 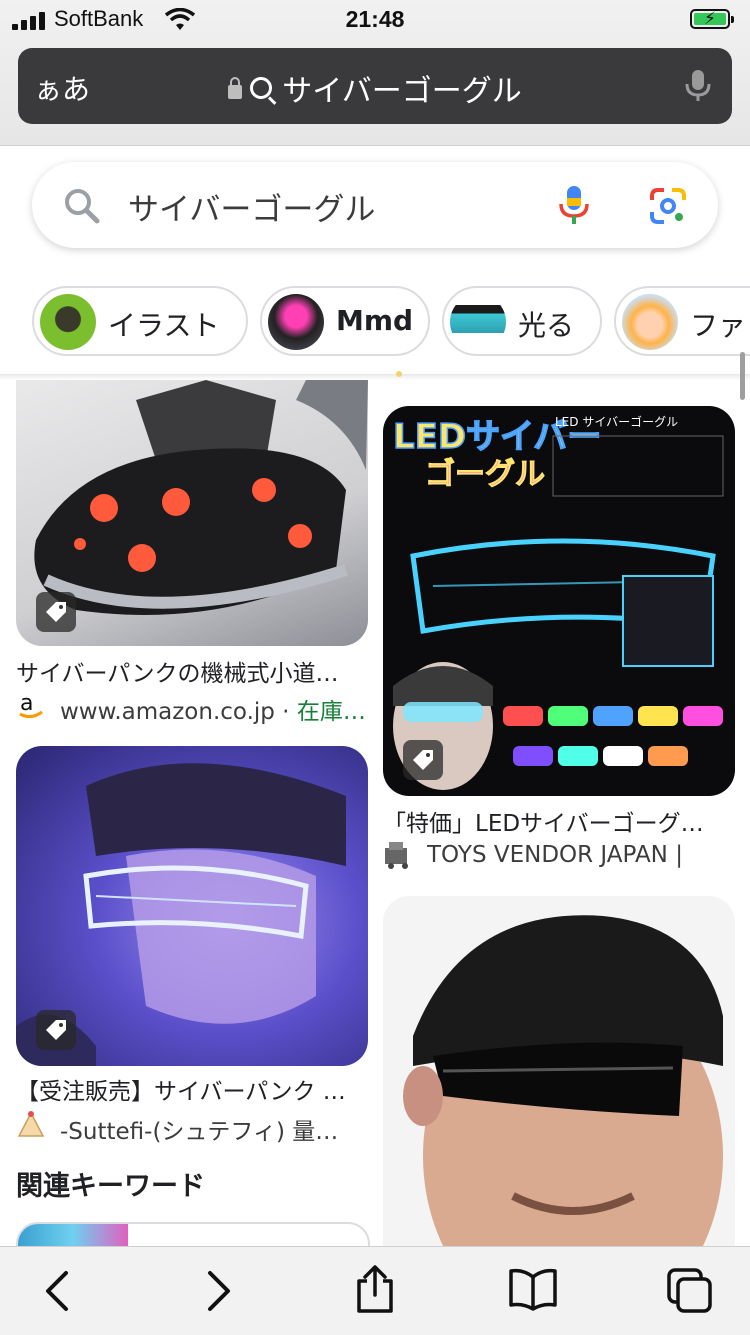 I want to click on amazon-icon: a, so click(x=31, y=705).